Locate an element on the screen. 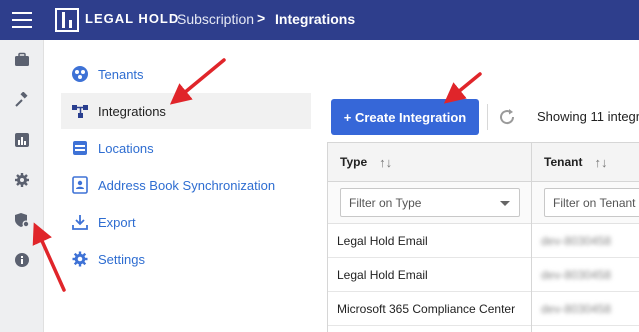 Image resolution: width=639 pixels, height=332 pixels. breadcrumb-integrations: Integrations is located at coordinates (315, 19).